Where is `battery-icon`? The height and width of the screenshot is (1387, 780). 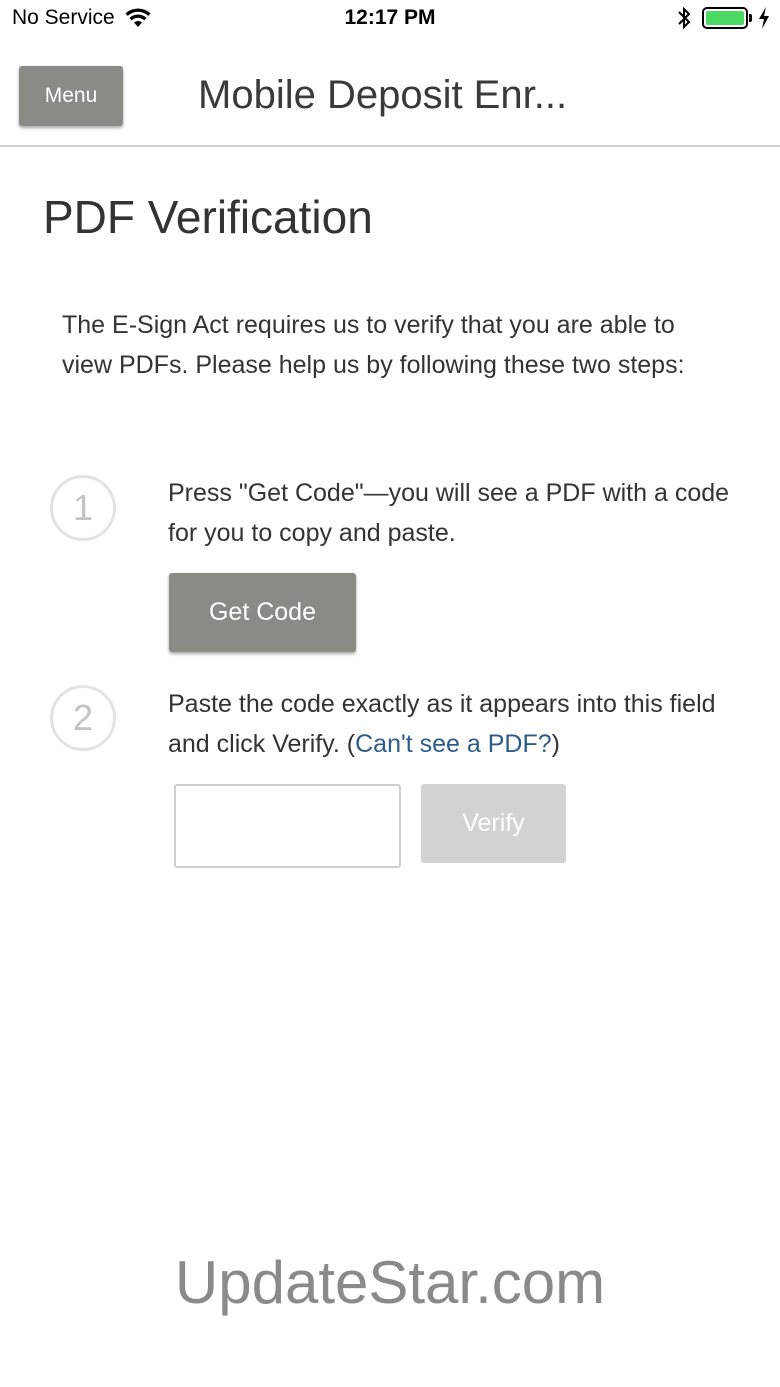 battery-icon is located at coordinates (725, 18).